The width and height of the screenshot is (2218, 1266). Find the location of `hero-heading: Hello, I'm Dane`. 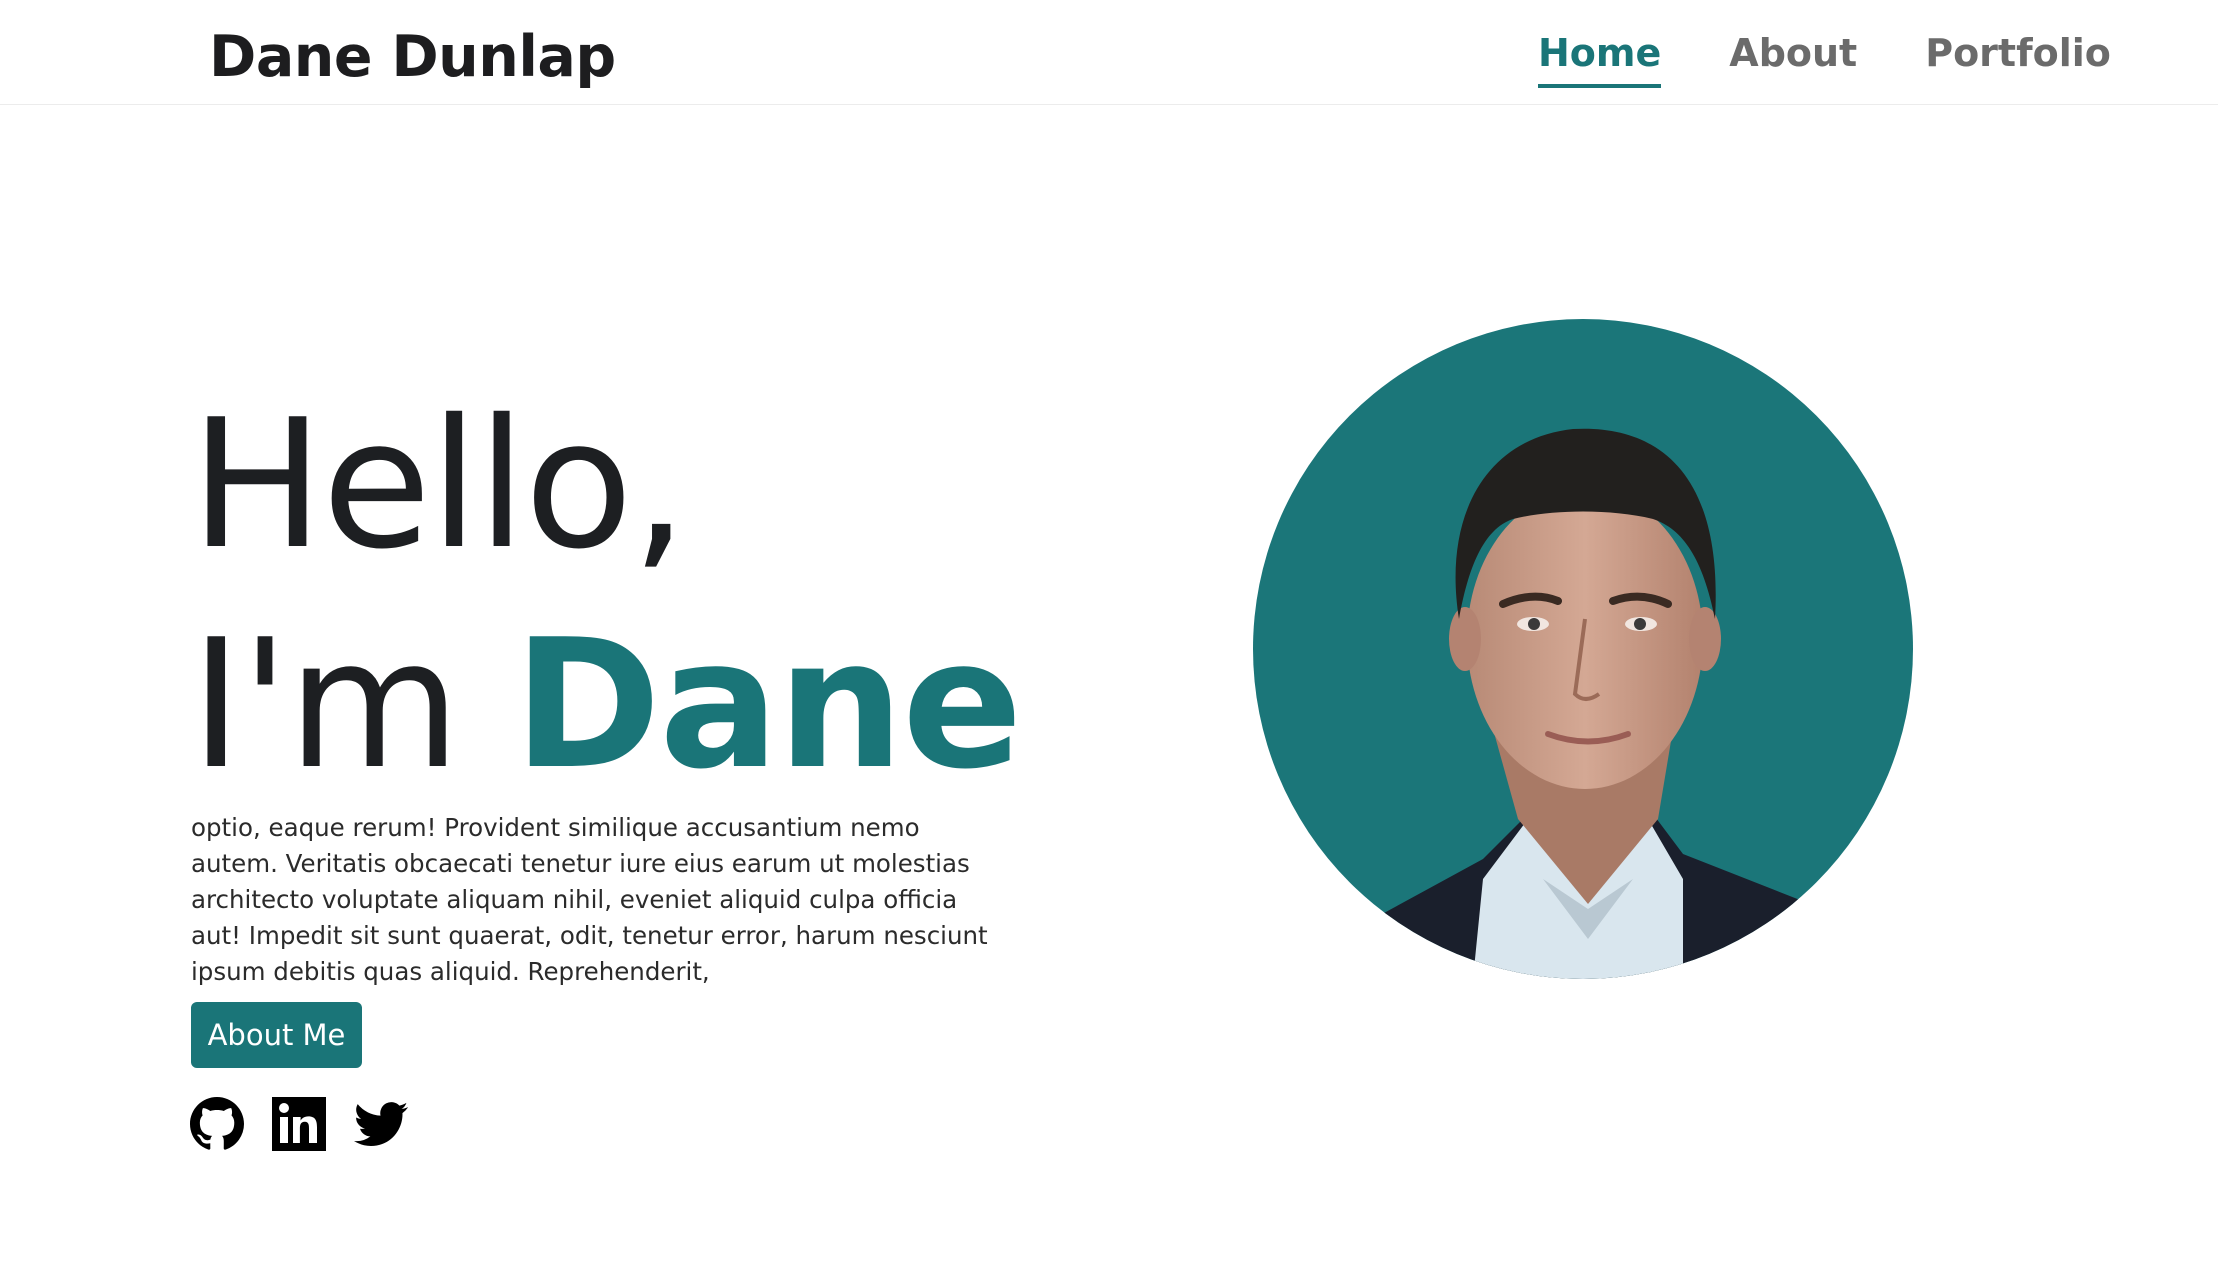

hero-heading: Hello, I'm Dane is located at coordinates (606, 595).